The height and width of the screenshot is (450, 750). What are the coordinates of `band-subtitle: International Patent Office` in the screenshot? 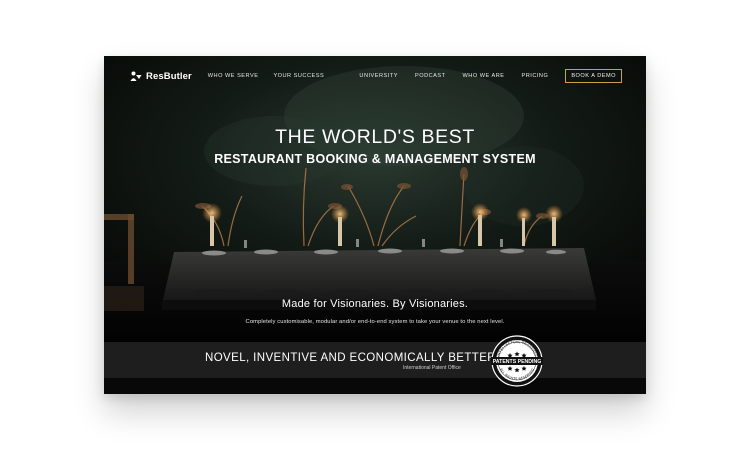 It's located at (432, 368).